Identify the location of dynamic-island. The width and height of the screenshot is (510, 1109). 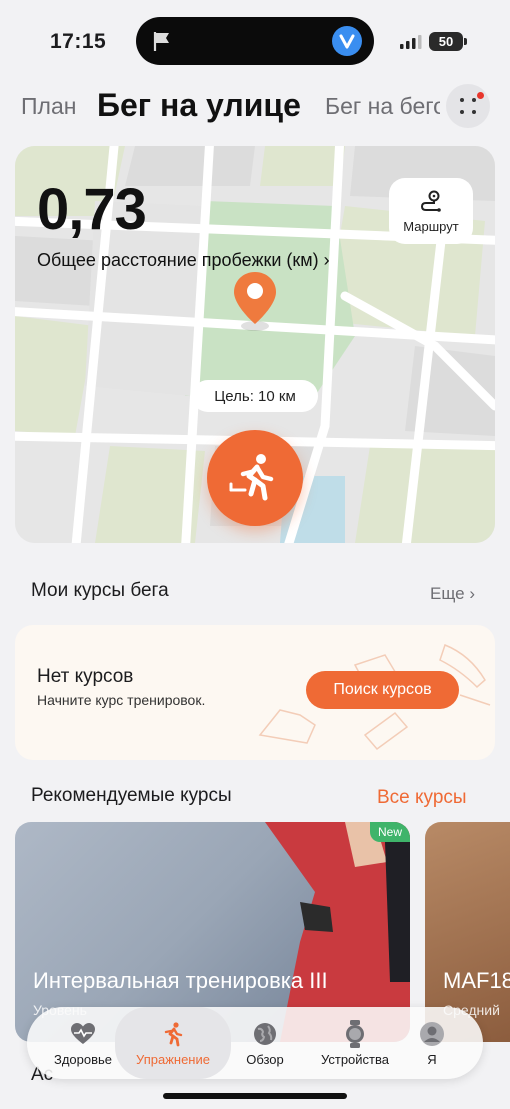
(255, 41).